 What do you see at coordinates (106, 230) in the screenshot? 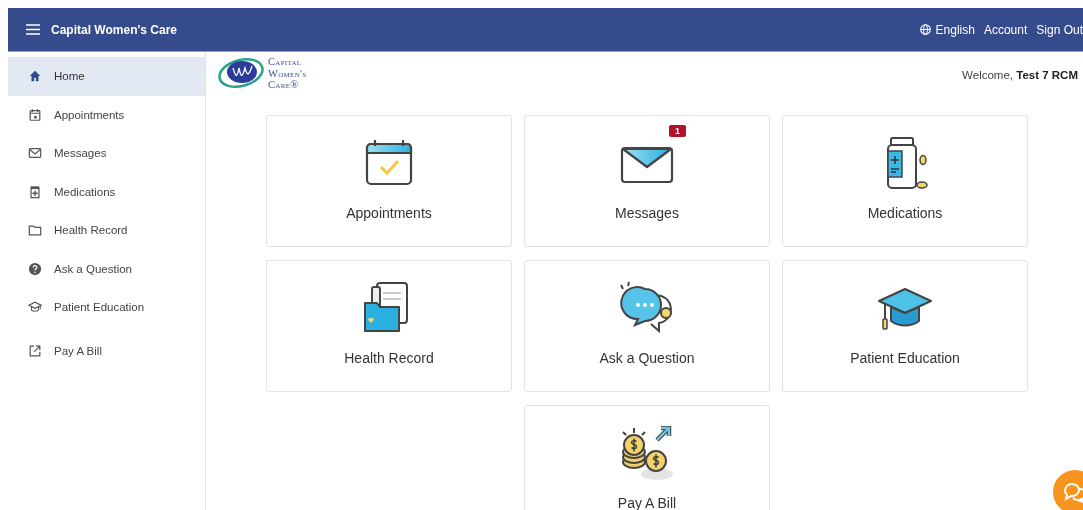
I see `sidebar-item: Health Record` at bounding box center [106, 230].